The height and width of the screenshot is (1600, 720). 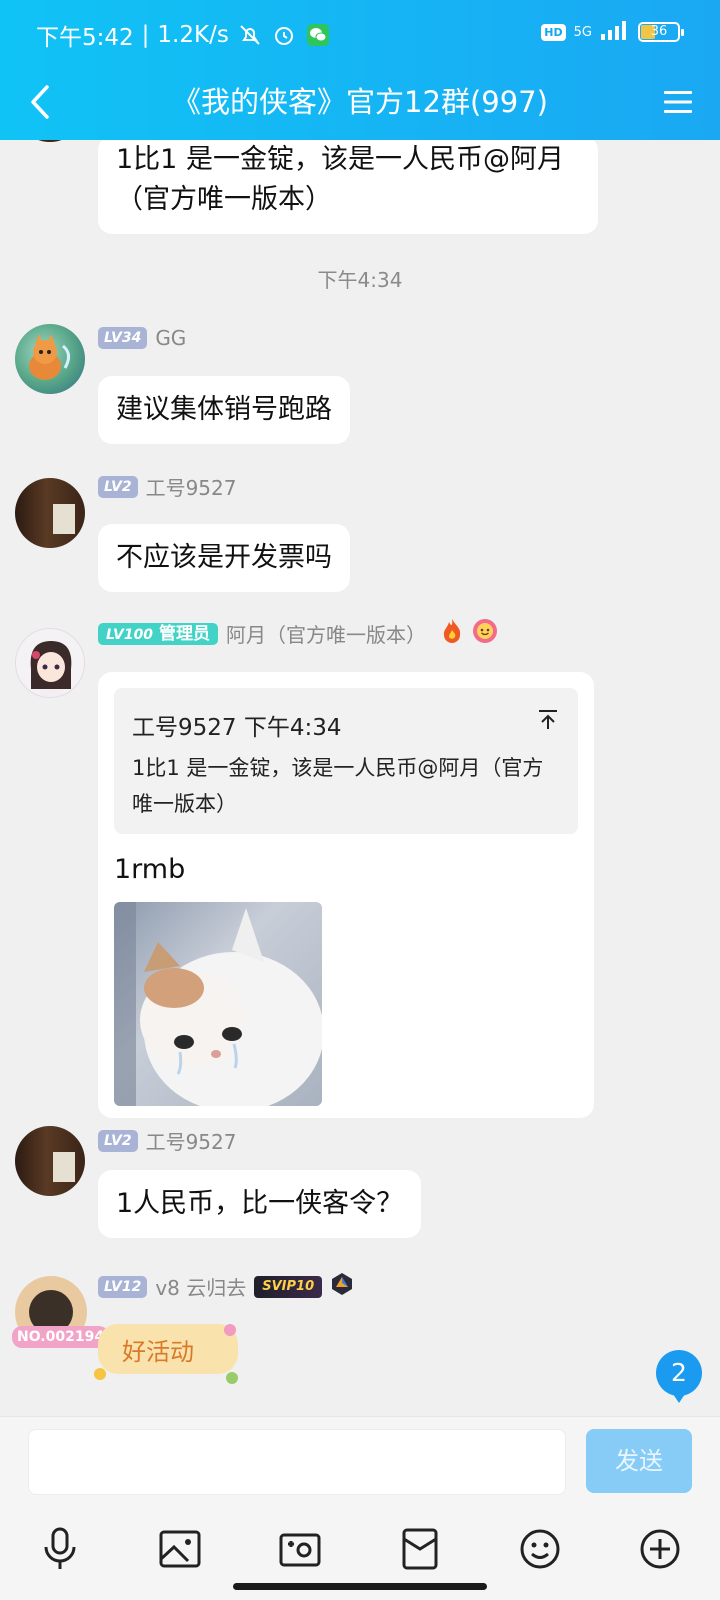 I want to click on composer-bar: 发送, so click(x=360, y=1508).